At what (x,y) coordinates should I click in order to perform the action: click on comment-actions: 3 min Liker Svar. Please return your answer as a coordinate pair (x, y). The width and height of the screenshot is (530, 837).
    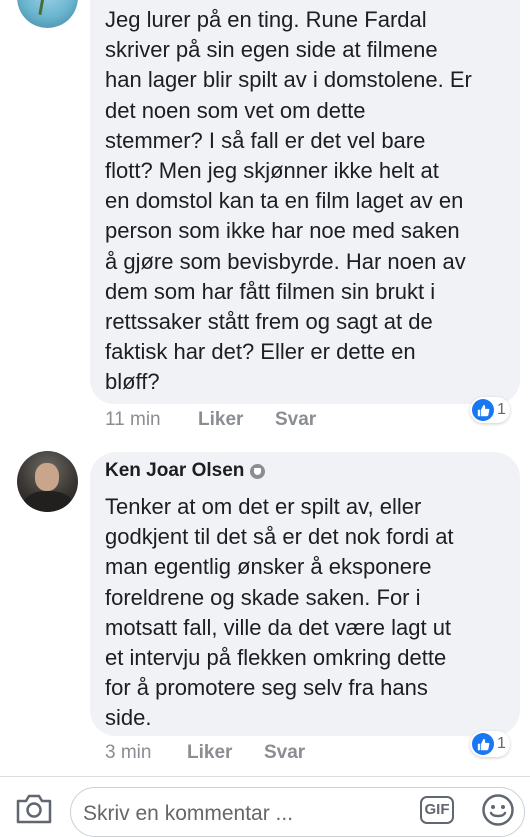
    Looking at the image, I should click on (205, 753).